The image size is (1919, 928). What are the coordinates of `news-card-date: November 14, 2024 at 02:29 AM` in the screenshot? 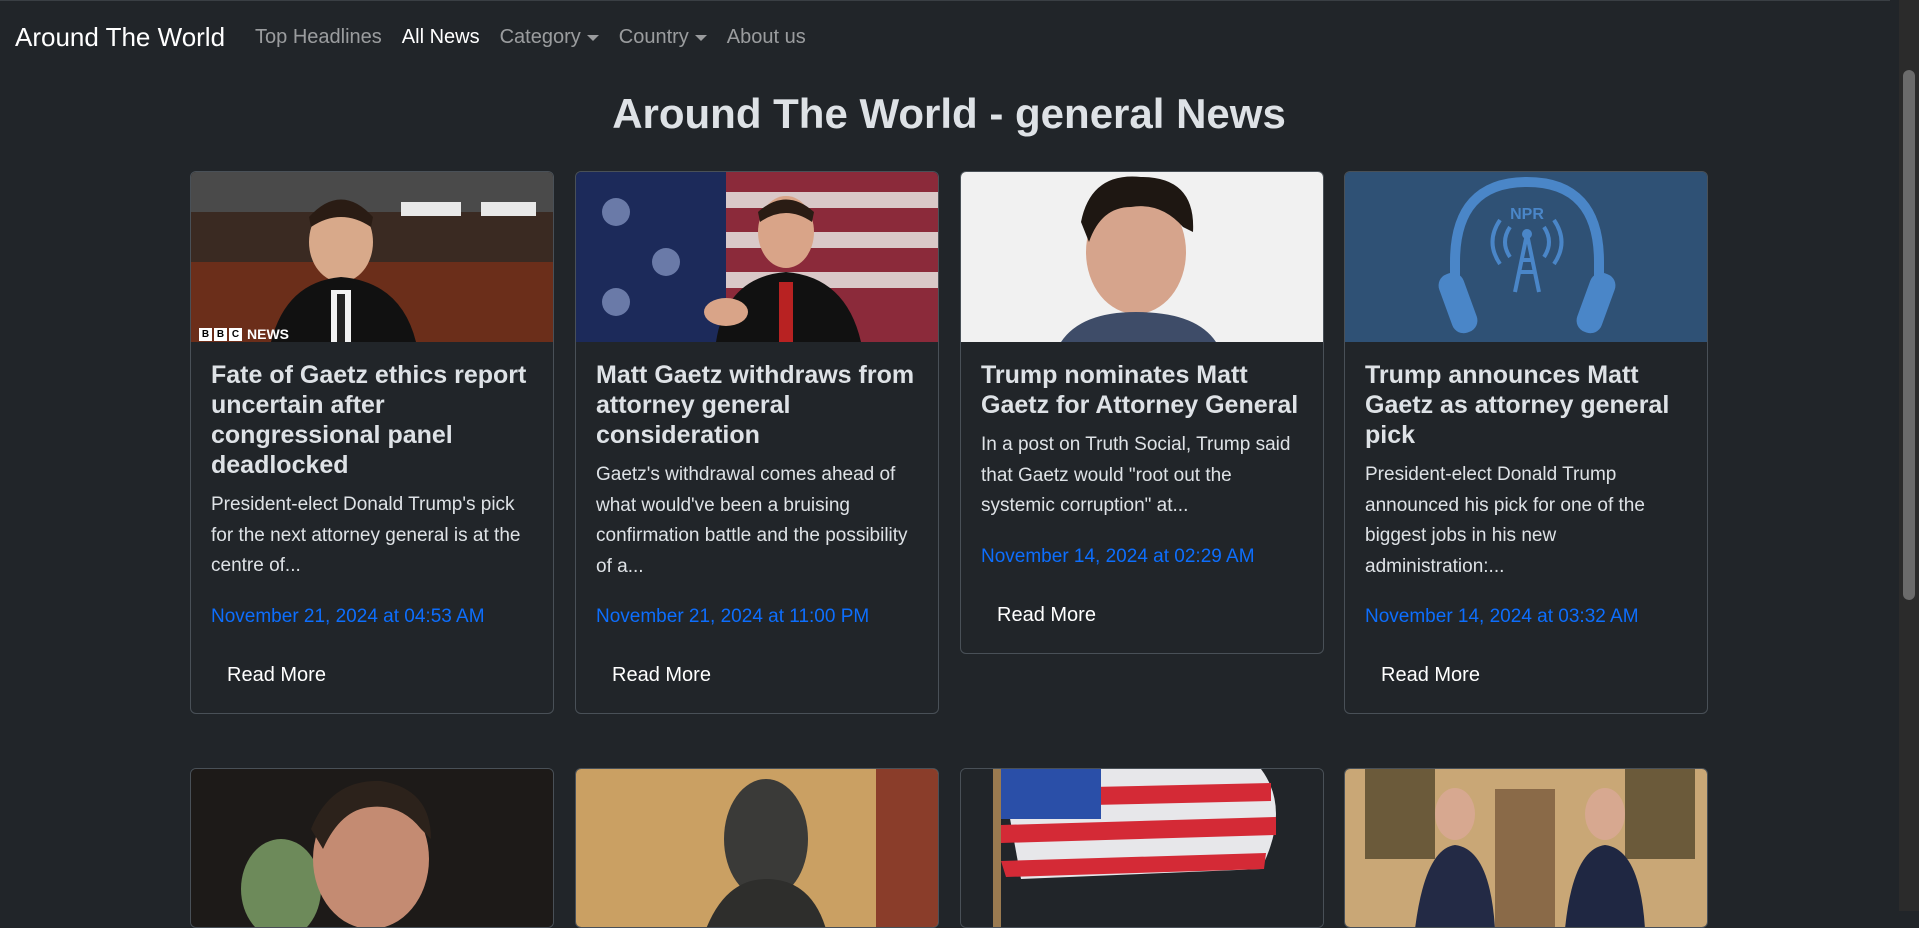 It's located at (1118, 556).